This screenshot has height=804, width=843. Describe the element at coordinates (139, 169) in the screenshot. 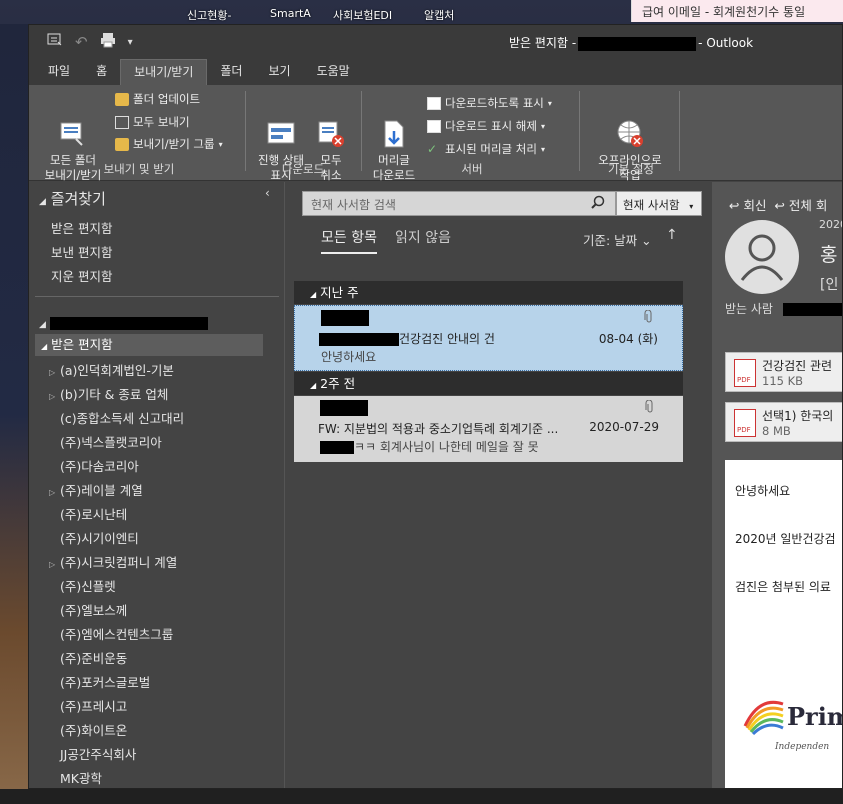

I see `group-label-send-receive: 보내기 및 받기` at that location.